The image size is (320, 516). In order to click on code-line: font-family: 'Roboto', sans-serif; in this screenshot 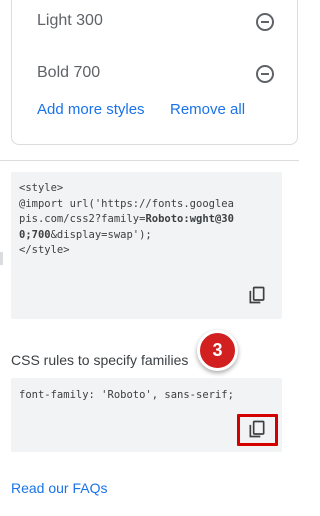, I will do `click(126, 395)`.